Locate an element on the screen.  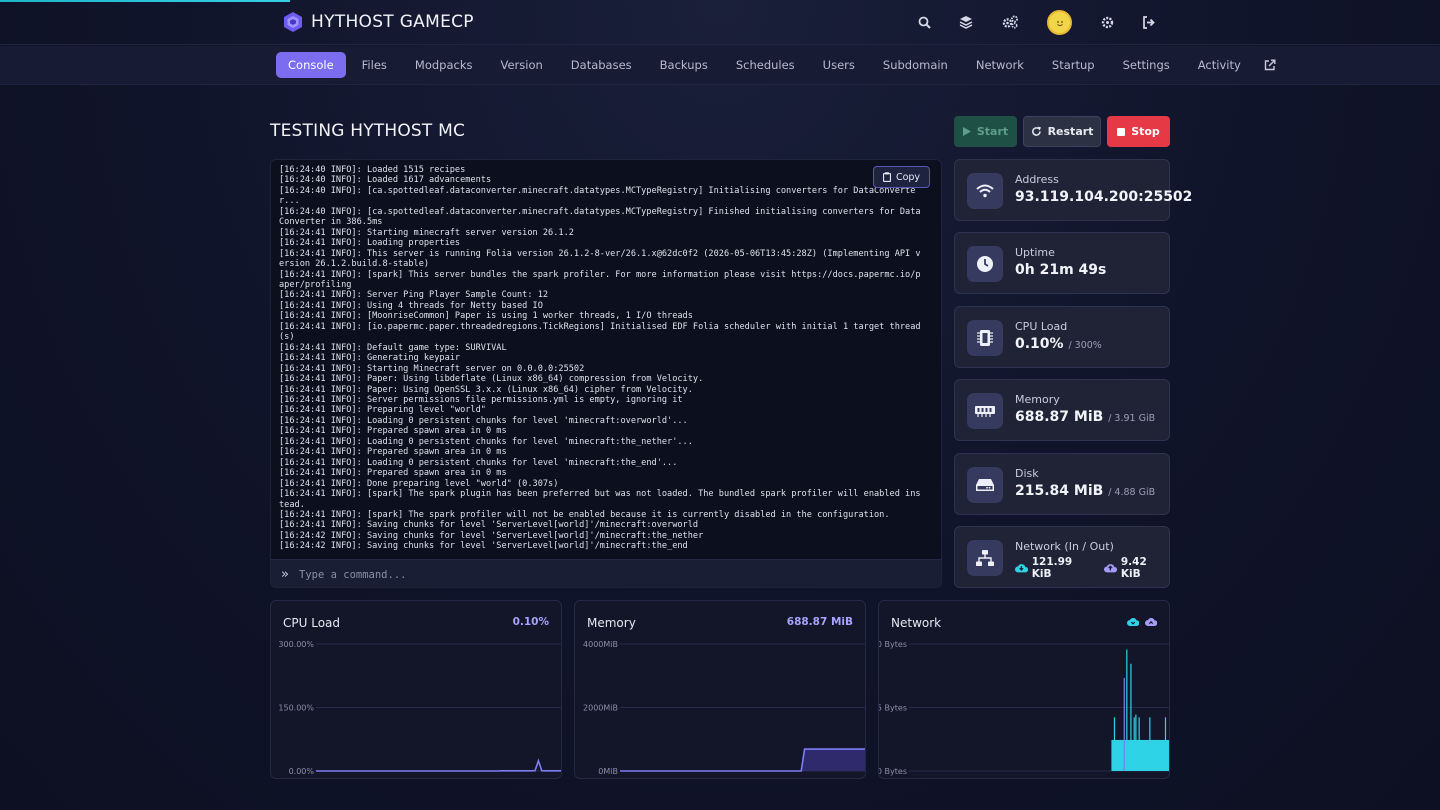
tab-startup: Startup is located at coordinates (1073, 65).